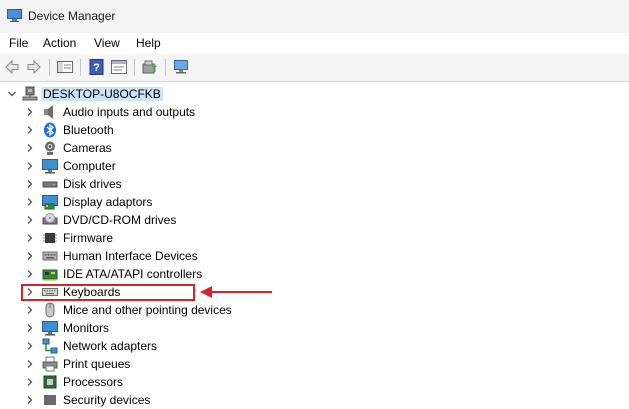 The height and width of the screenshot is (409, 629). Describe the element at coordinates (314, 43) in the screenshot. I see `menu-bar: File Action View Help` at that location.